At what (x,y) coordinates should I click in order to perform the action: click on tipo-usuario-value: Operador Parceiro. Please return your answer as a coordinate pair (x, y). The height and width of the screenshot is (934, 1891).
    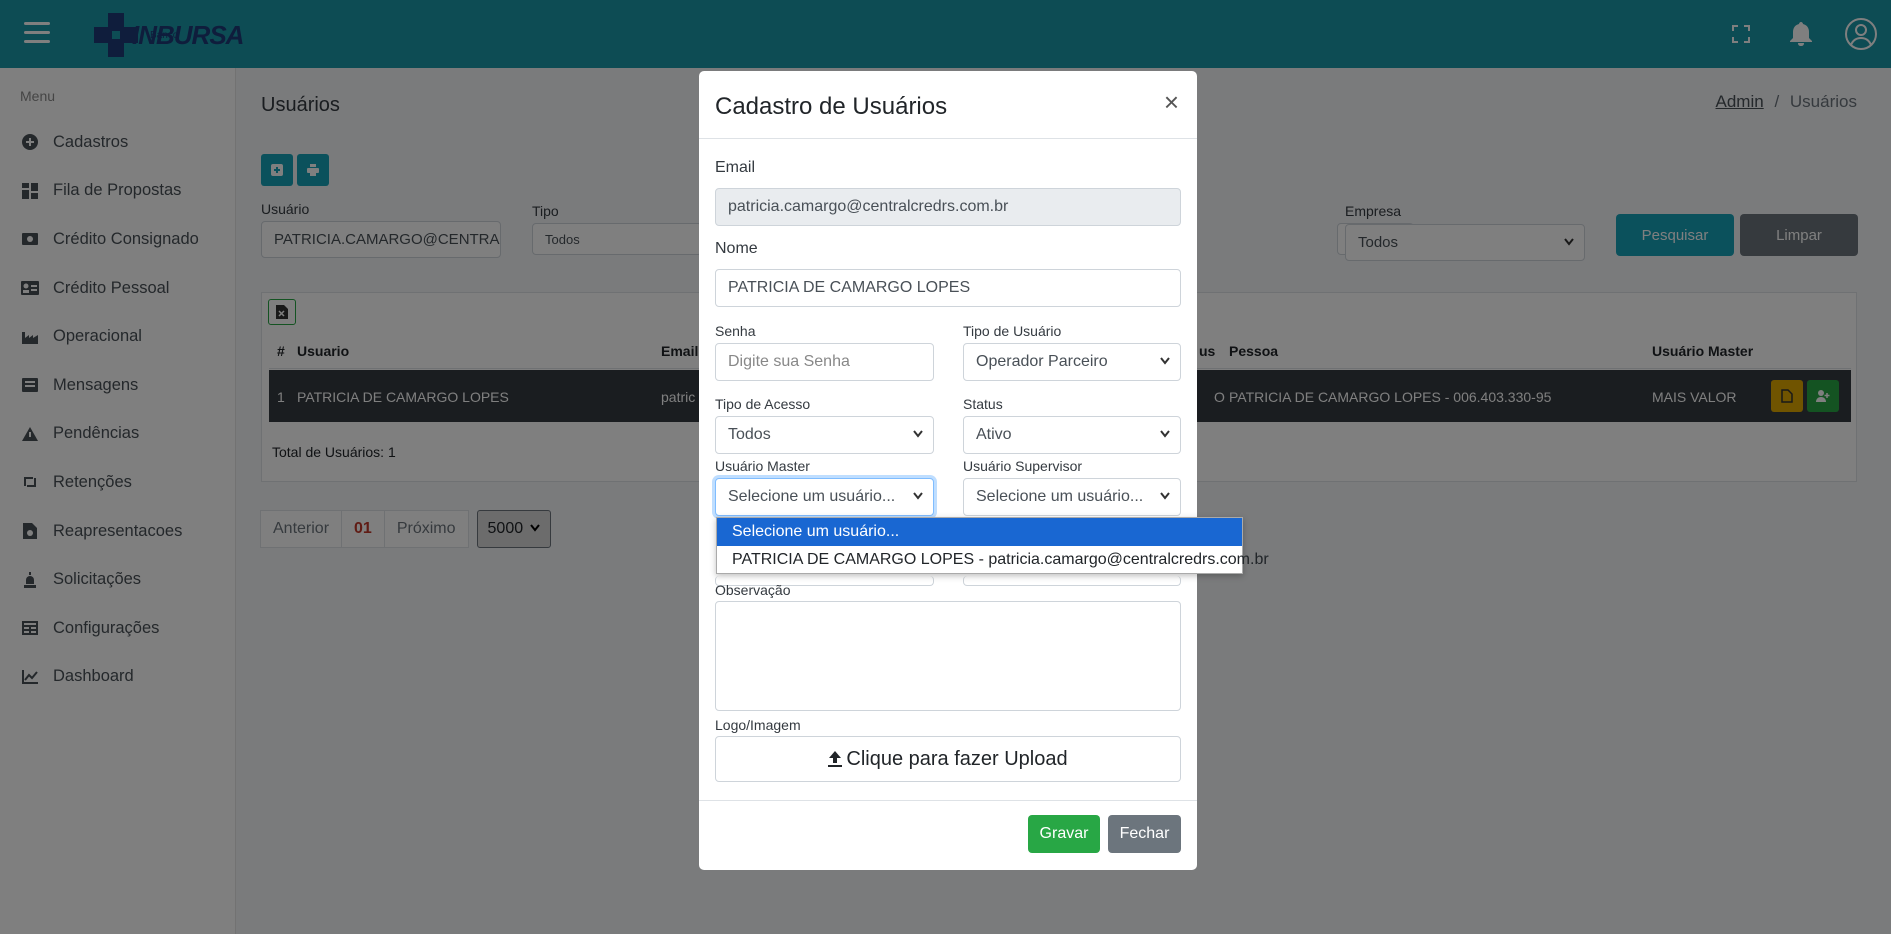
    Looking at the image, I should click on (1042, 361).